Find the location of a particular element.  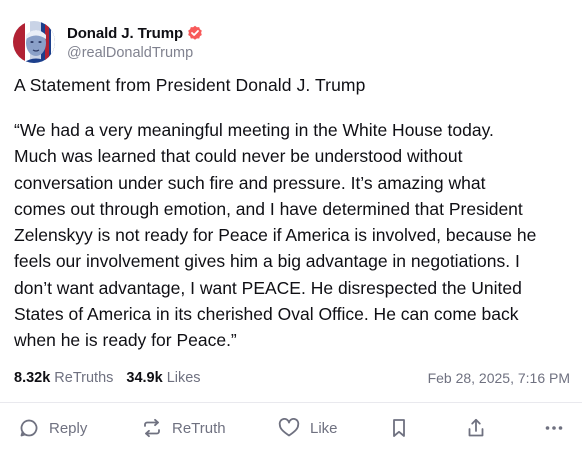

retruth-button: ReTruth is located at coordinates (184, 428).